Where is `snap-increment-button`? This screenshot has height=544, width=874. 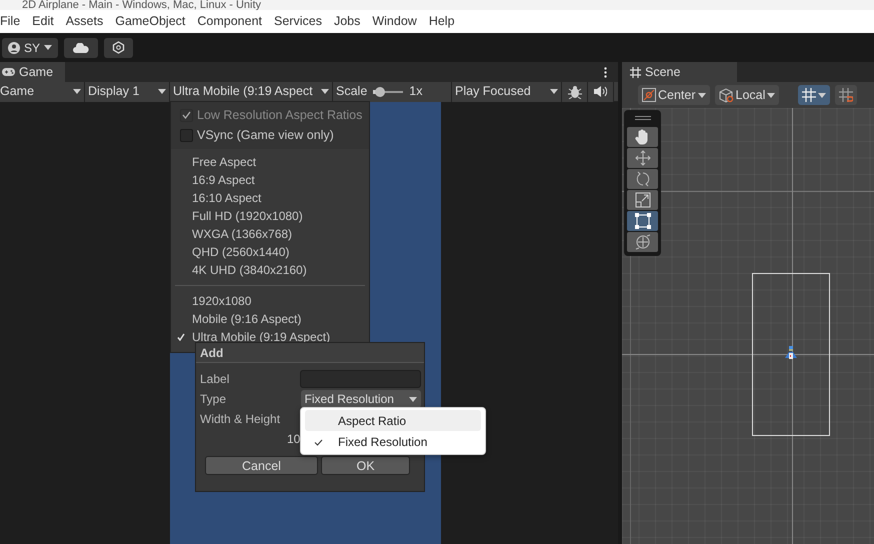
snap-increment-button is located at coordinates (846, 95).